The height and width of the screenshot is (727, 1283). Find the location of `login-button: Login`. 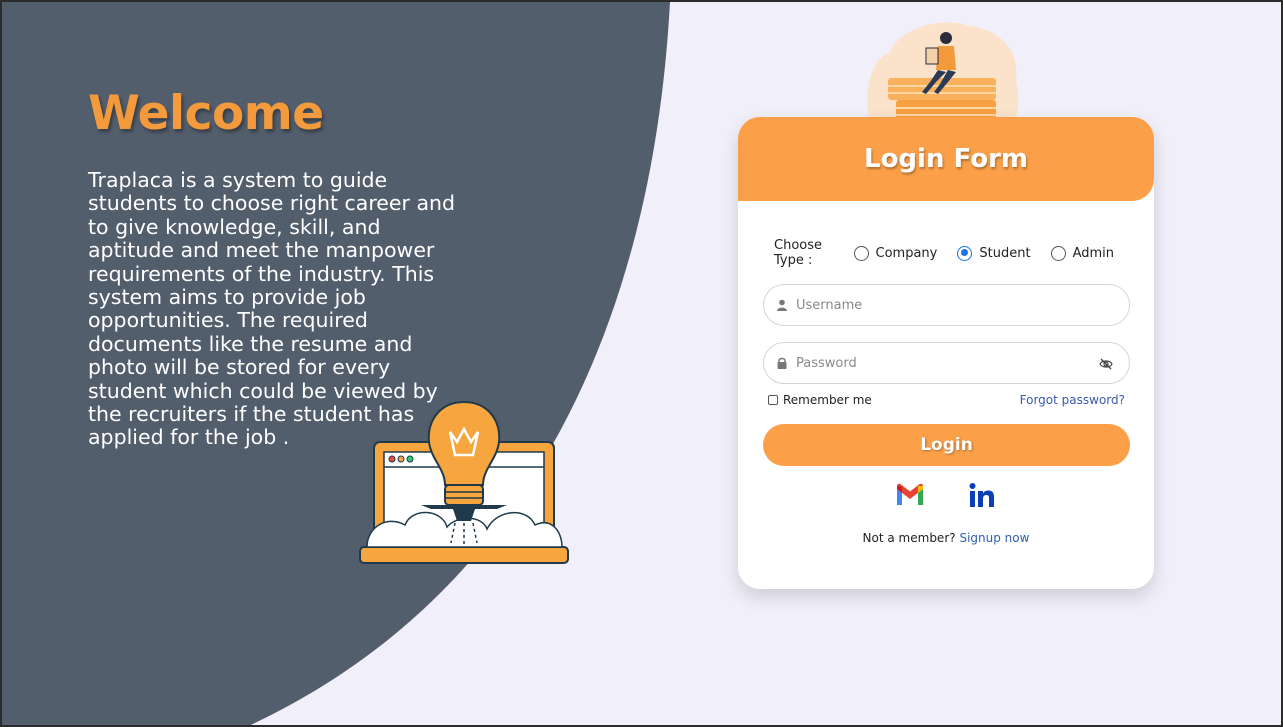

login-button: Login is located at coordinates (946, 445).